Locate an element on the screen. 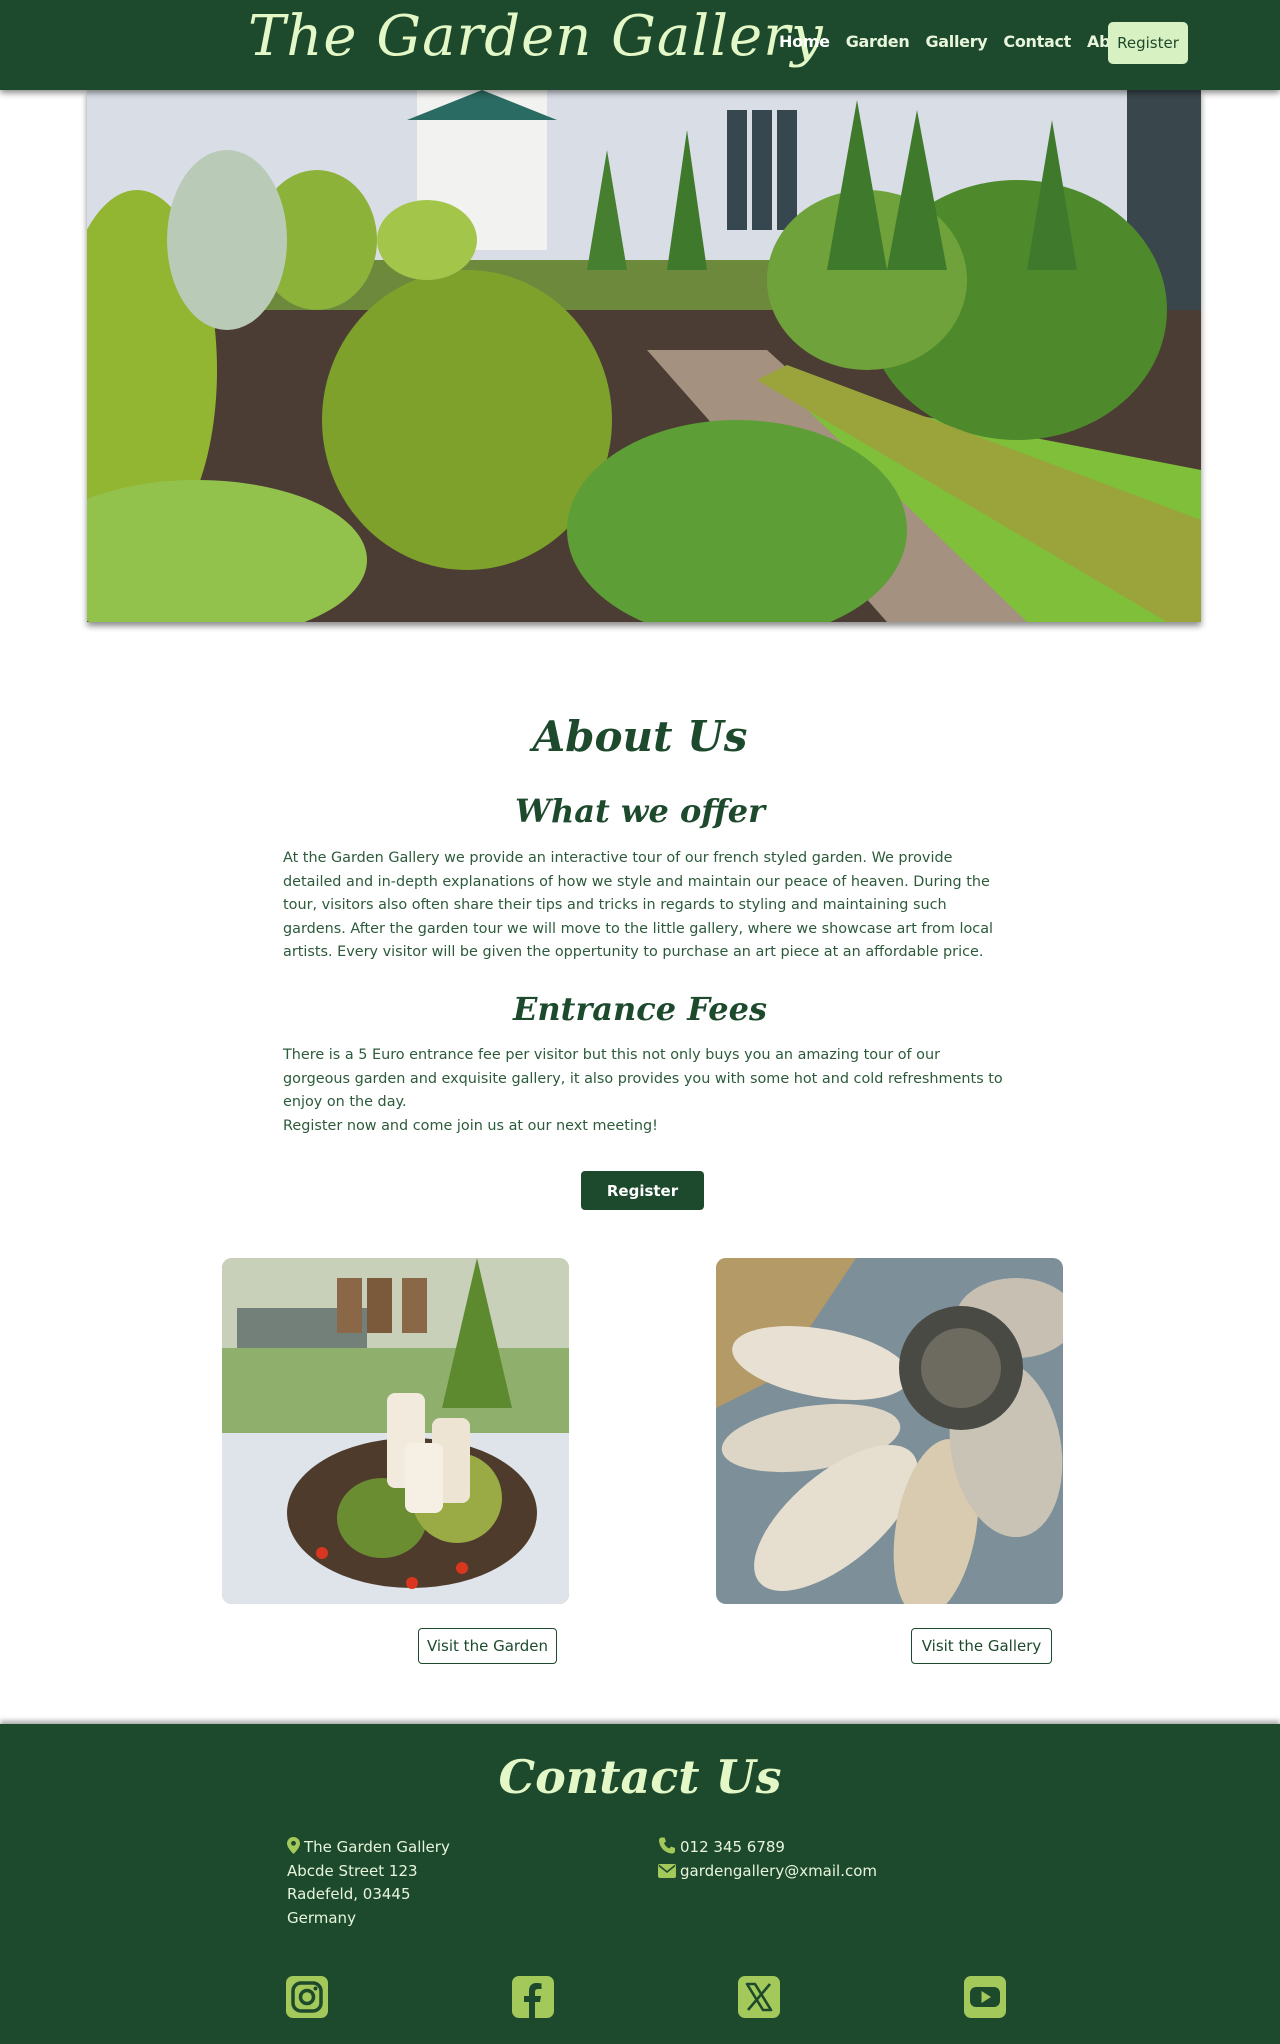  register-button: Register is located at coordinates (642, 1190).